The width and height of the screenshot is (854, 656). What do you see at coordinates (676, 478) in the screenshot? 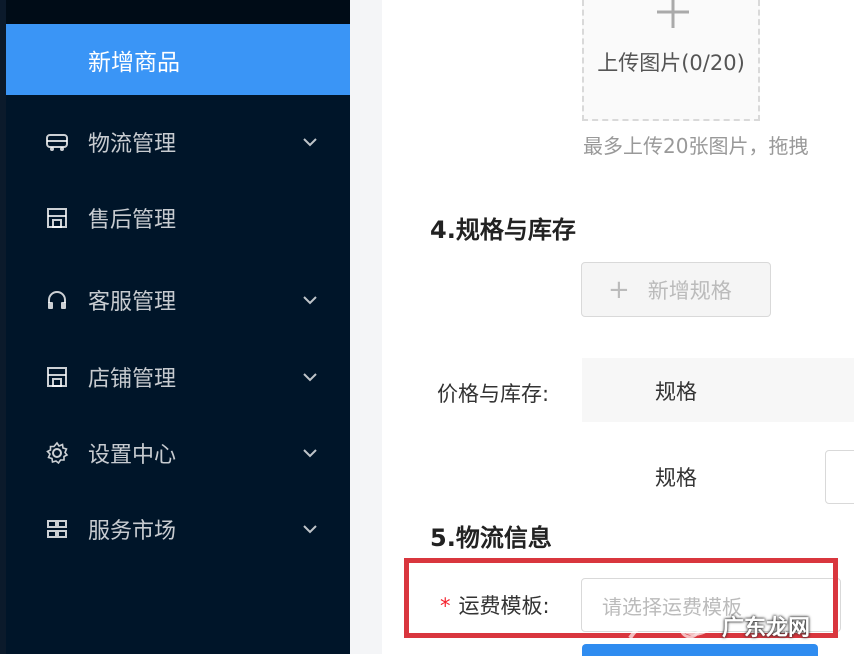
I see `spec-row-label: 规格` at bounding box center [676, 478].